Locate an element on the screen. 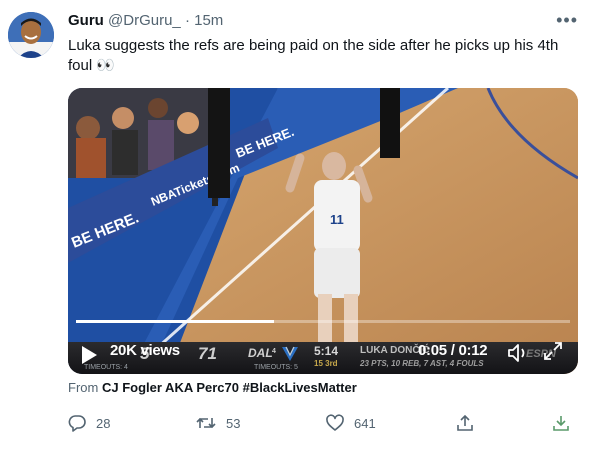  share-icon is located at coordinates (465, 422).